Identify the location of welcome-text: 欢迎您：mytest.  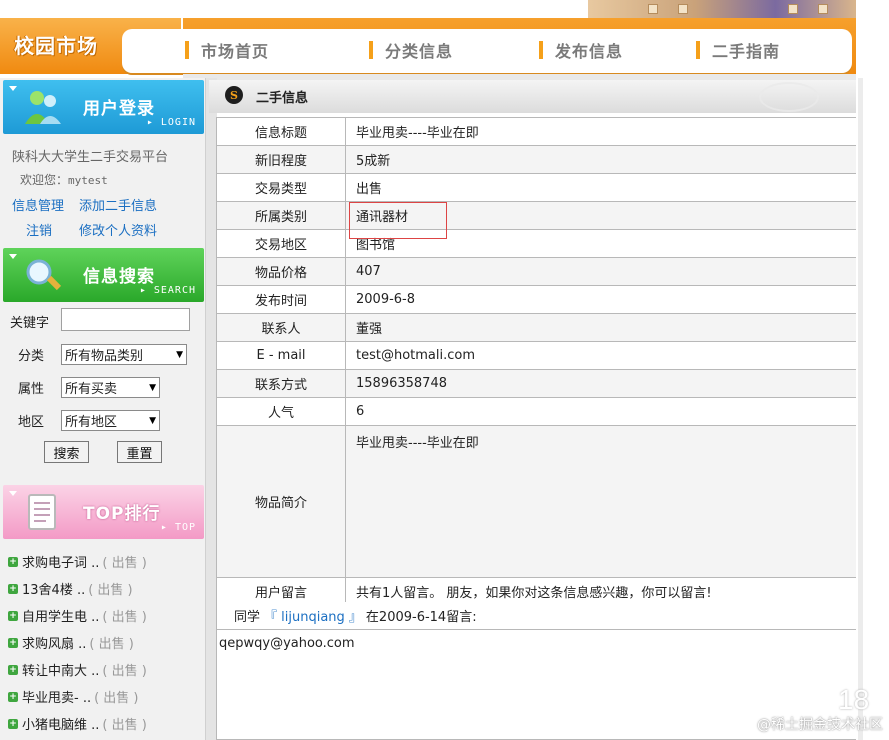
(64, 179).